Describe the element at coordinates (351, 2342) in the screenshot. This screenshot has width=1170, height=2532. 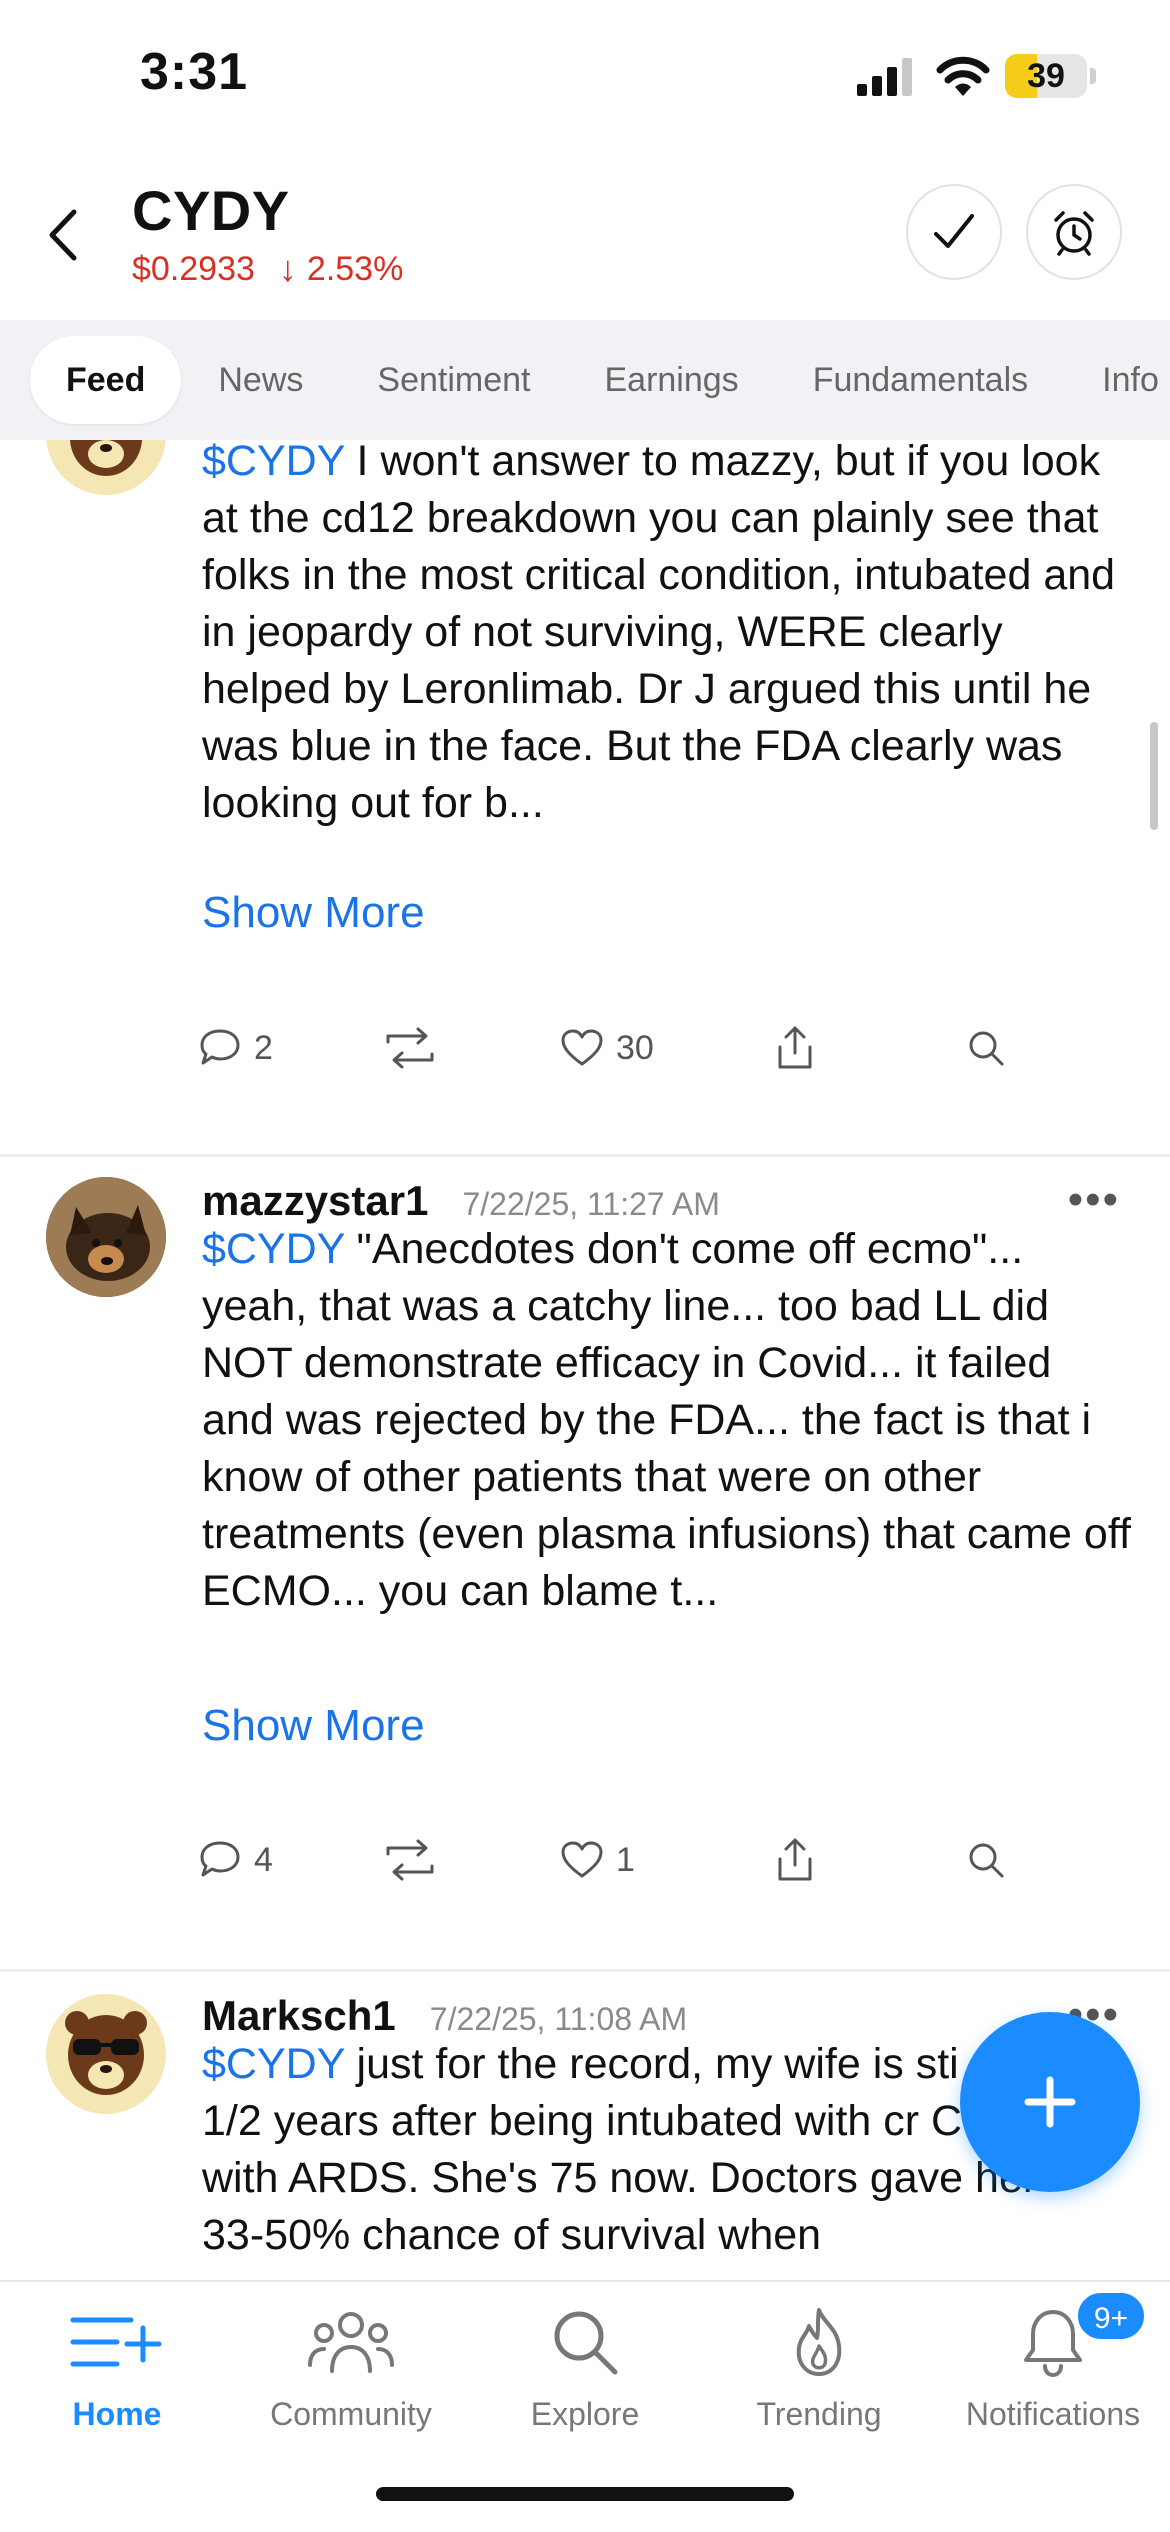
I see `people-icon` at that location.